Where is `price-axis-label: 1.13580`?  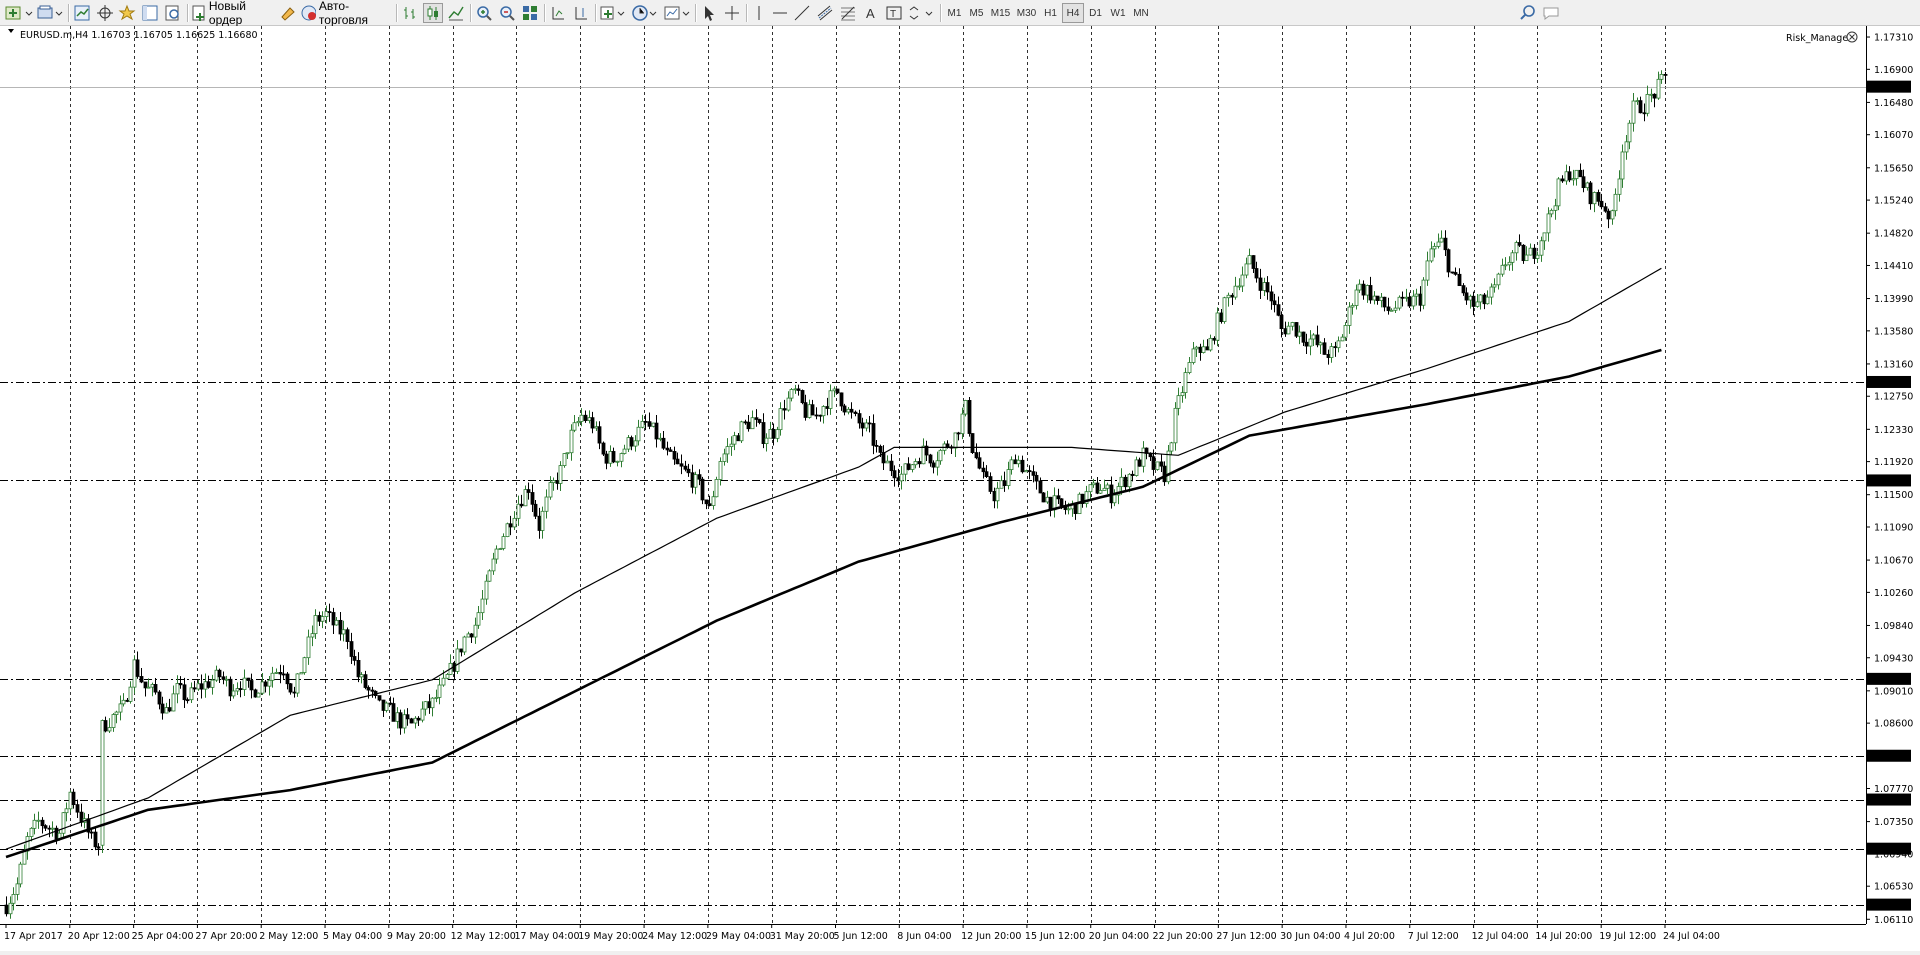 price-axis-label: 1.13580 is located at coordinates (1893, 331).